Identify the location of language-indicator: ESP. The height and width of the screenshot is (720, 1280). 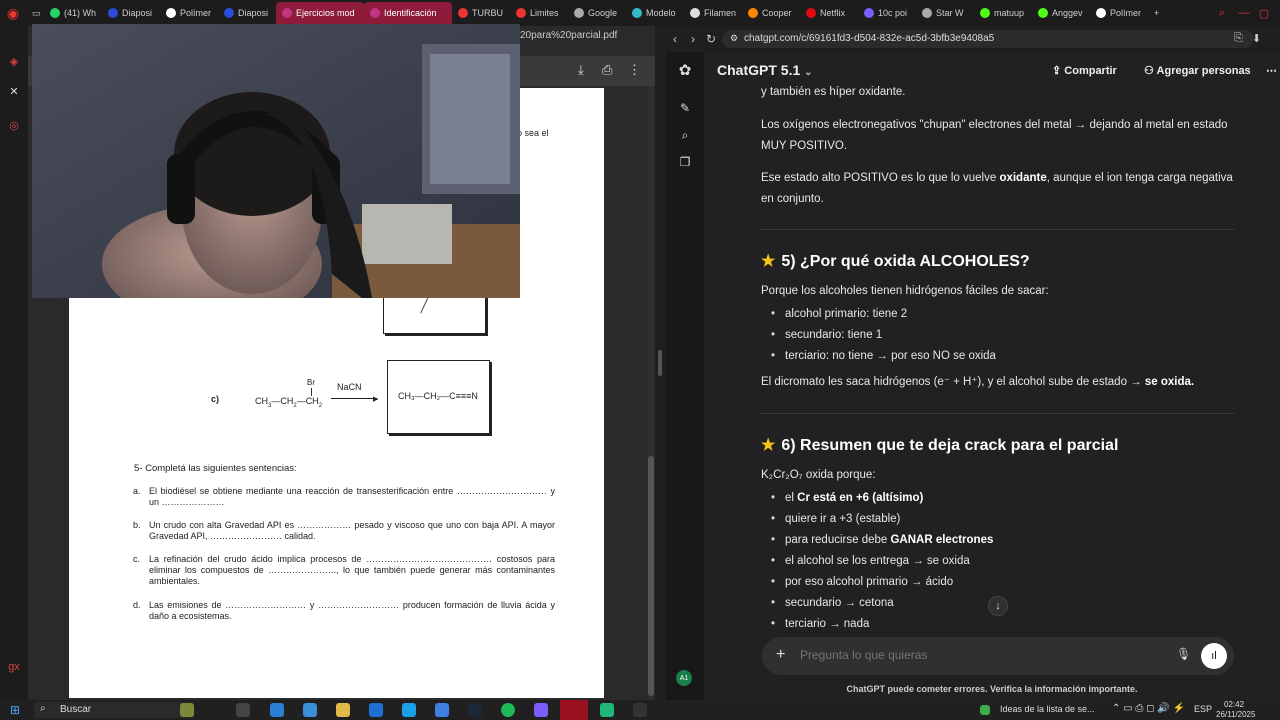
(1203, 709).